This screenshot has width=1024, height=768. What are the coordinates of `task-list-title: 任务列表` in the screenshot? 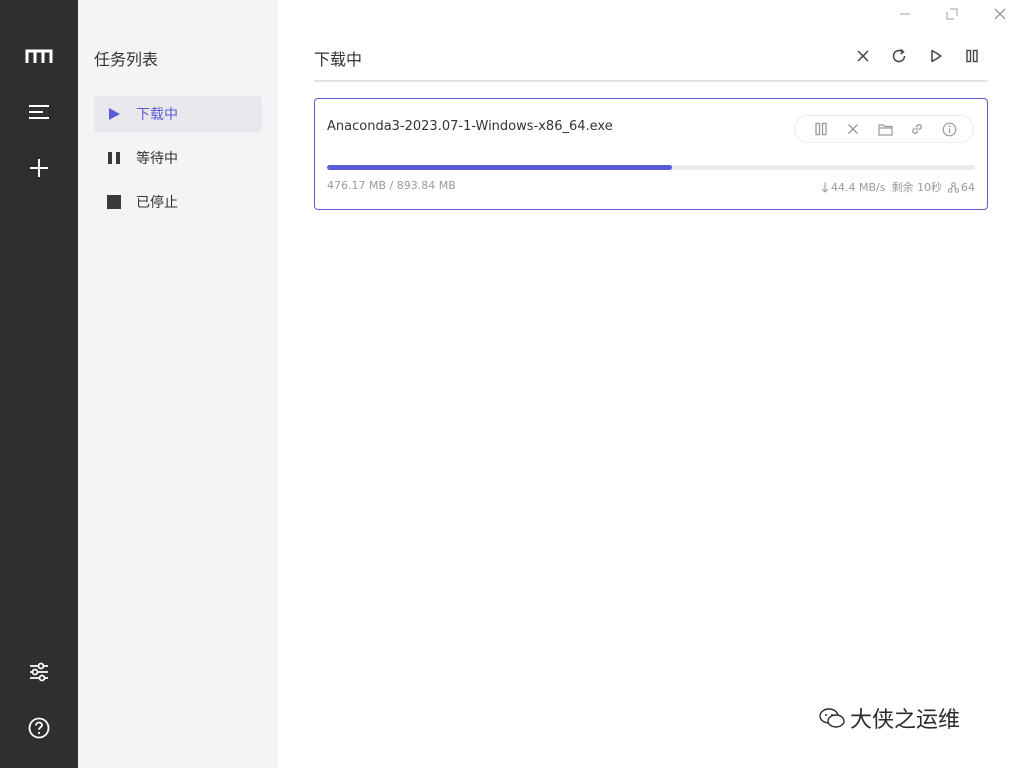 It's located at (126, 59).